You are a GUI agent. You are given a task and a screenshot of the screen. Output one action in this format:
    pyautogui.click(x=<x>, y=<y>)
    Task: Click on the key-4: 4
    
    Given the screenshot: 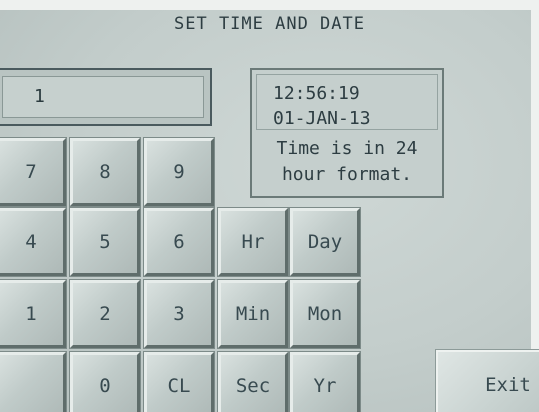 What is the action you would take?
    pyautogui.click(x=33, y=242)
    